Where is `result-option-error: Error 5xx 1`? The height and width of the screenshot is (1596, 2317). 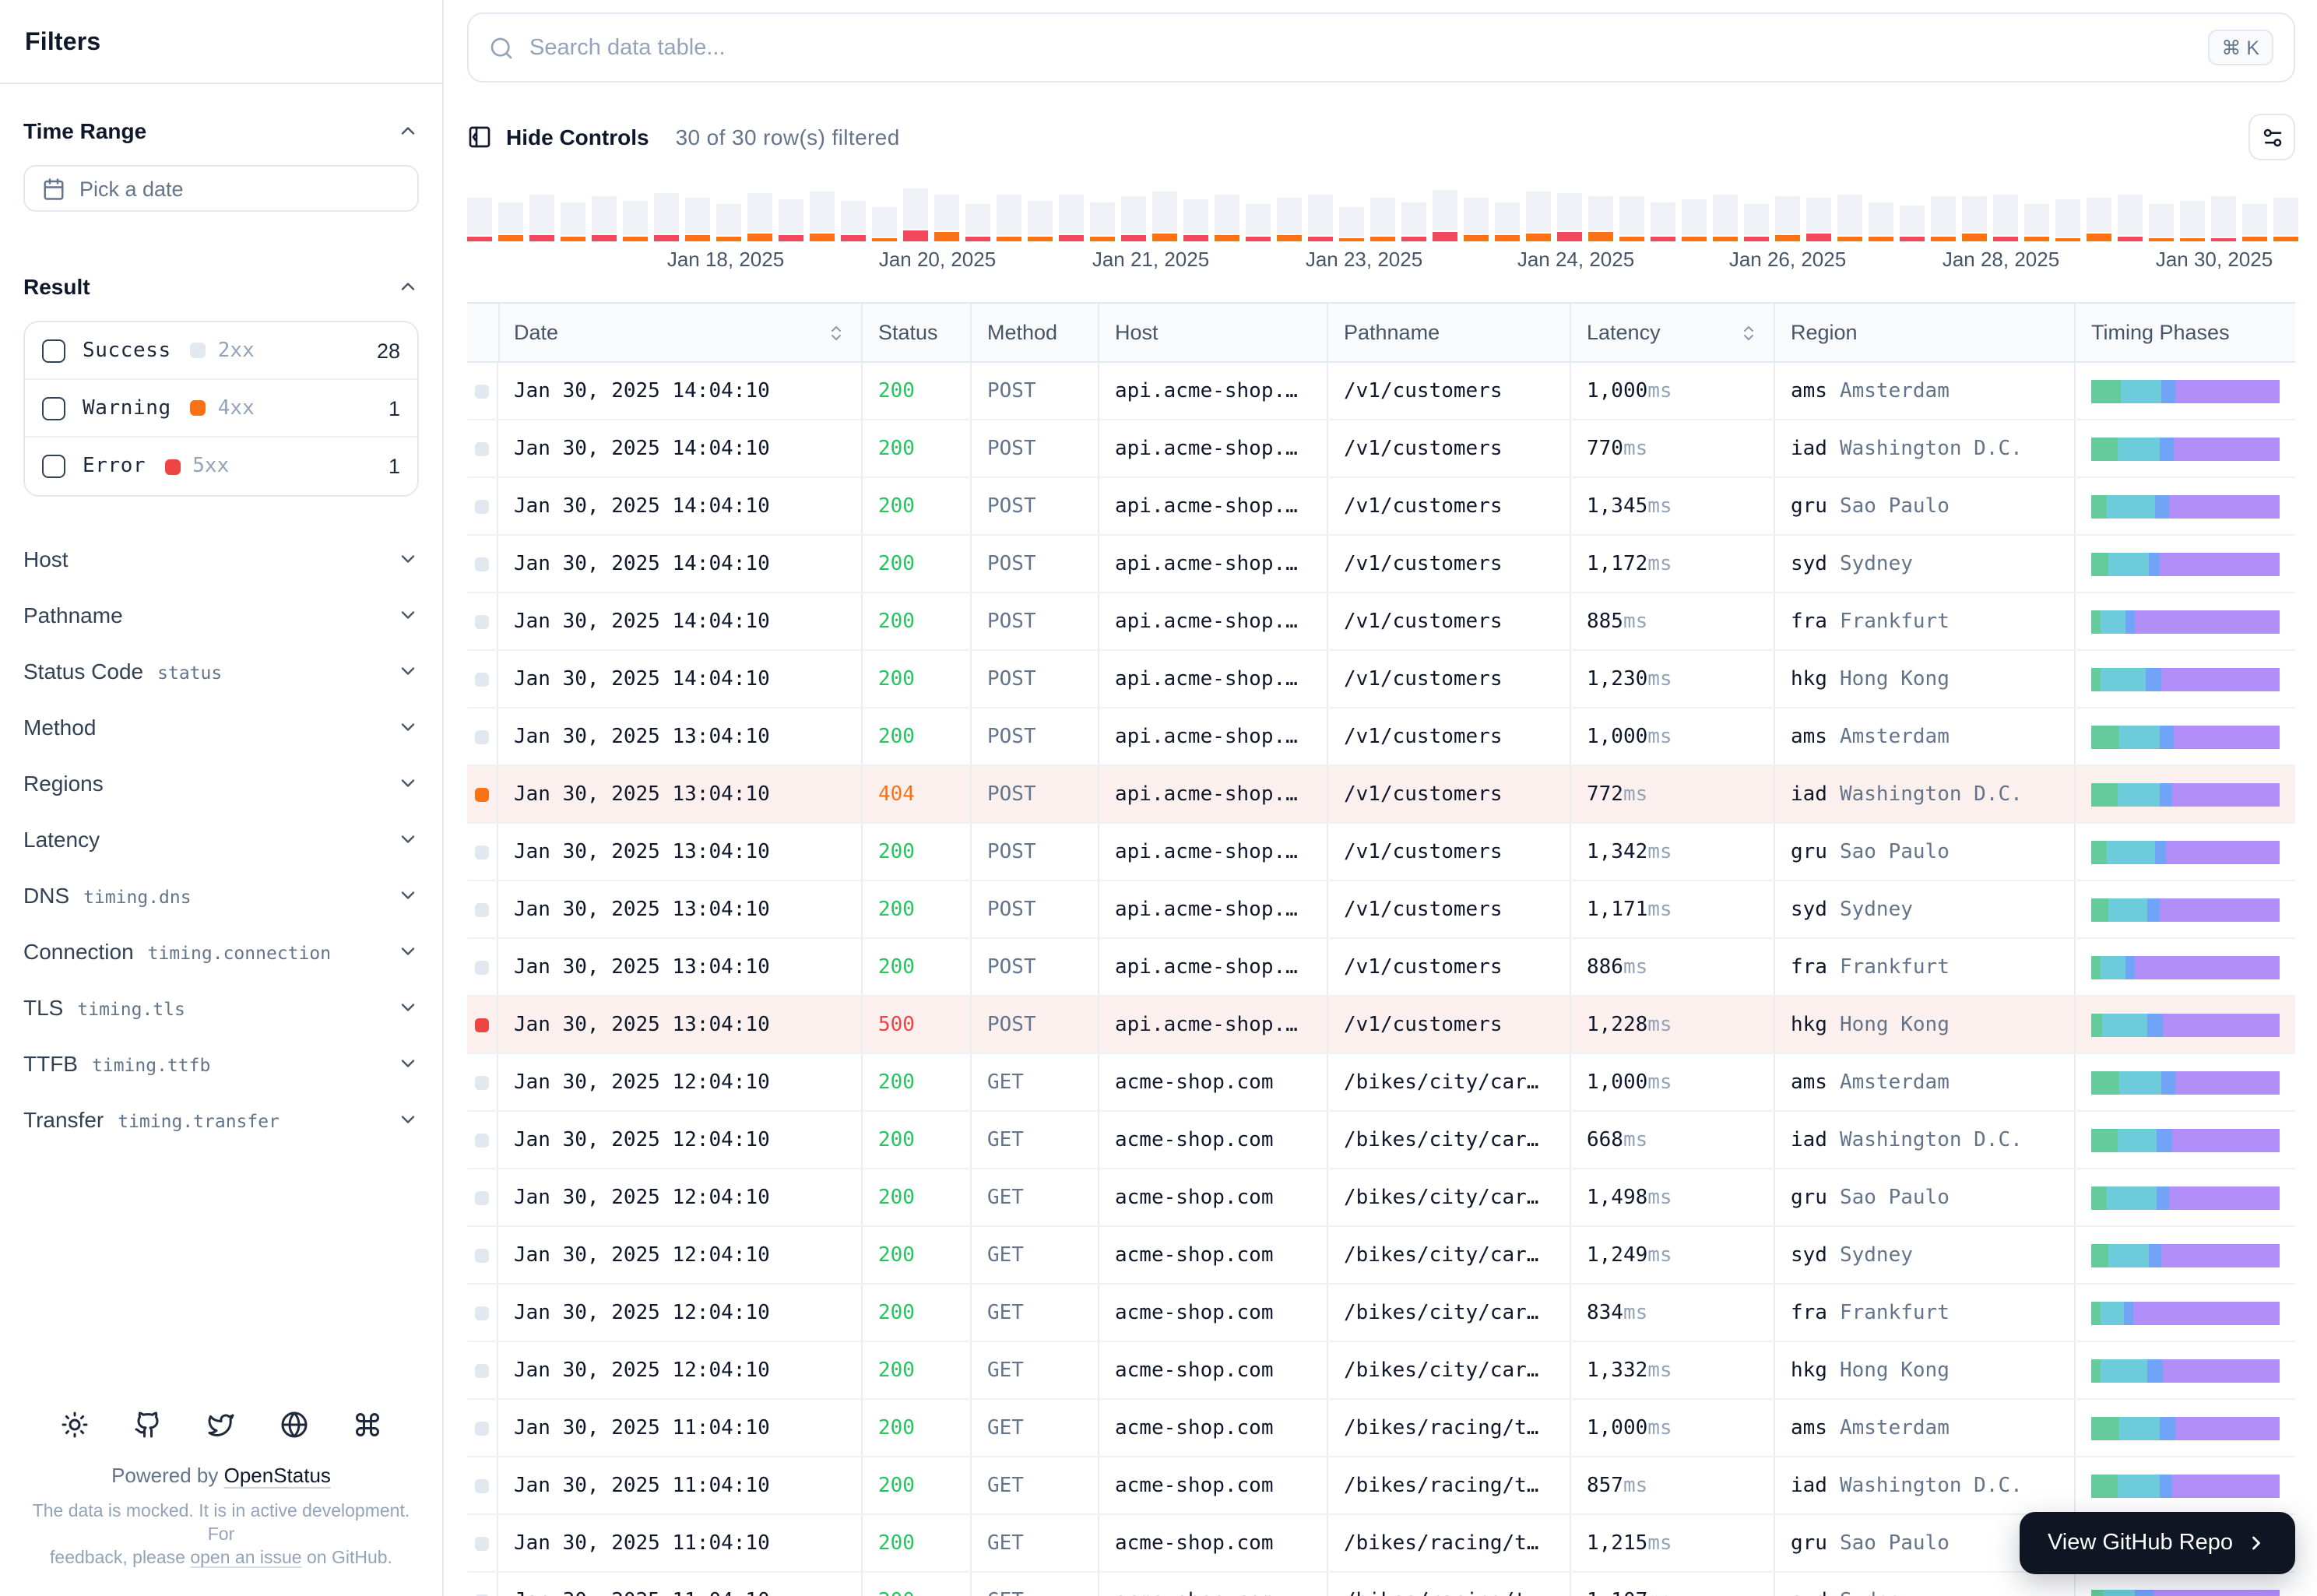 result-option-error: Error 5xx 1 is located at coordinates (221, 466).